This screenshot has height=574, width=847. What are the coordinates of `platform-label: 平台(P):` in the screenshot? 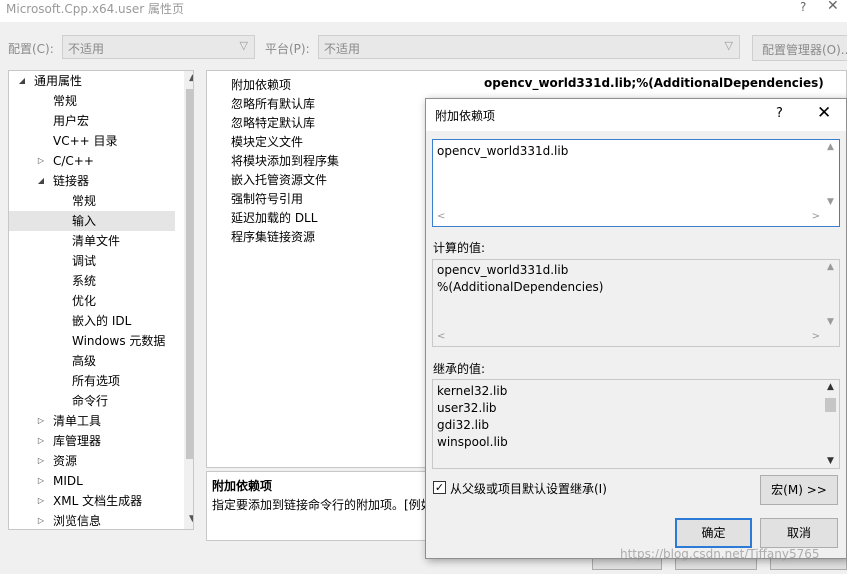 It's located at (287, 49).